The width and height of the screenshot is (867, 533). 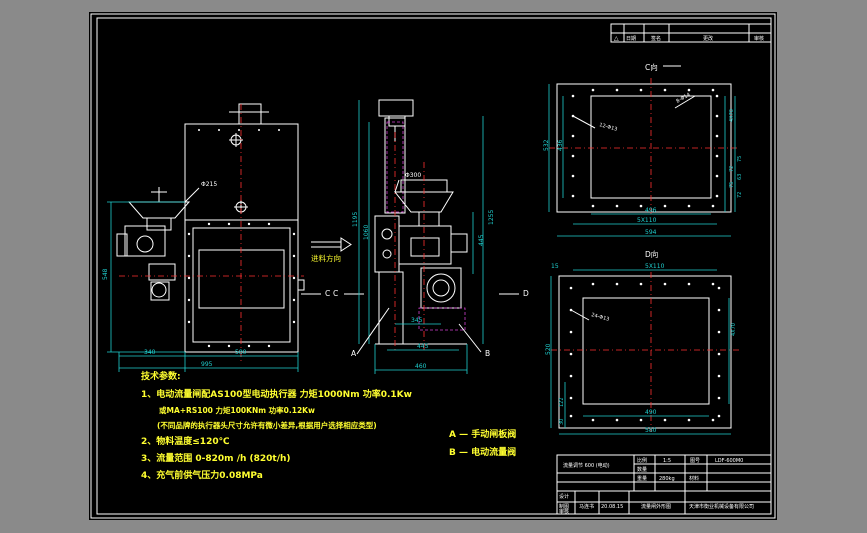 What do you see at coordinates (335, 293) in the screenshot?
I see `marker-c-right: C` at bounding box center [335, 293].